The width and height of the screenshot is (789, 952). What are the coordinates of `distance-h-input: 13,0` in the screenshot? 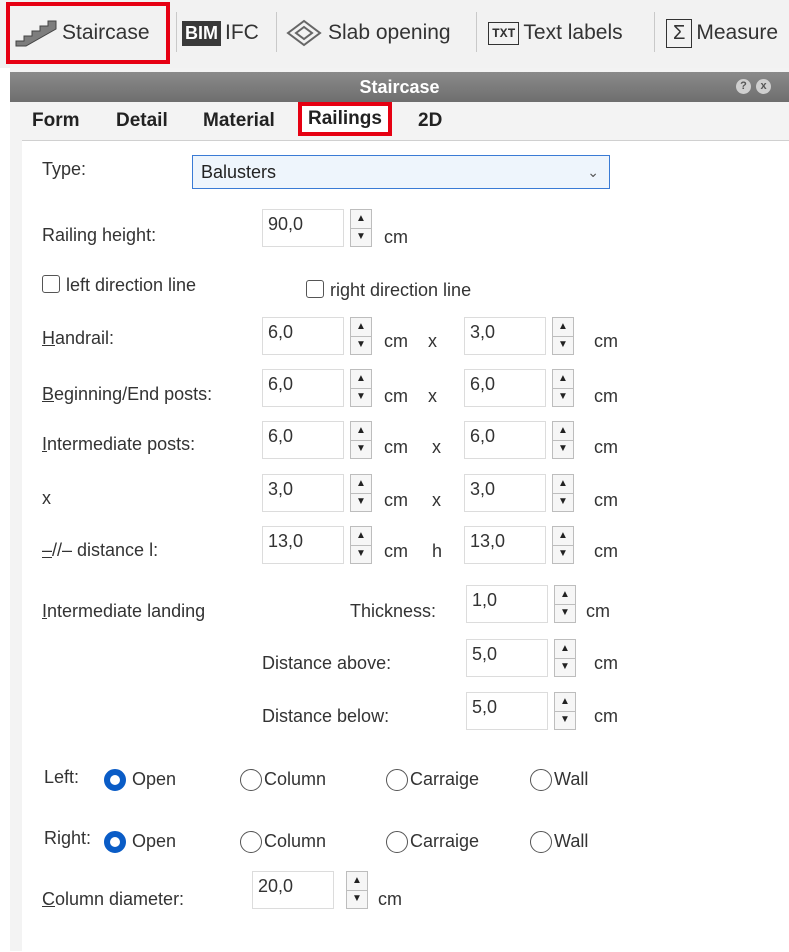 It's located at (505, 545).